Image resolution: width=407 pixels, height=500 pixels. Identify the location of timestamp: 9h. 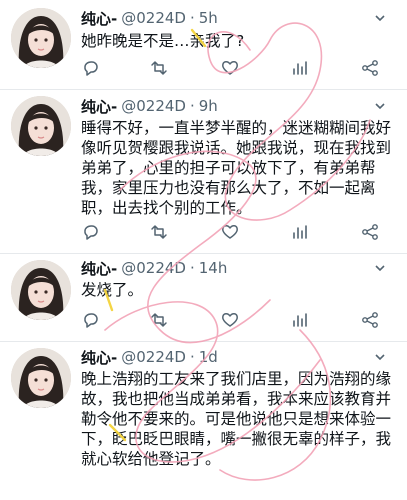
(208, 106).